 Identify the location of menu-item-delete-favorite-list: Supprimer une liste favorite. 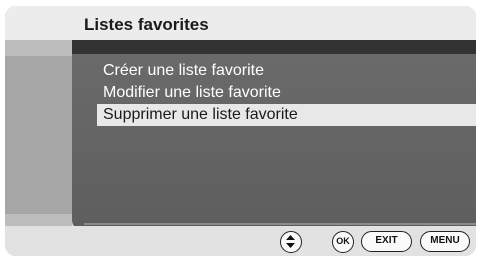
(286, 115).